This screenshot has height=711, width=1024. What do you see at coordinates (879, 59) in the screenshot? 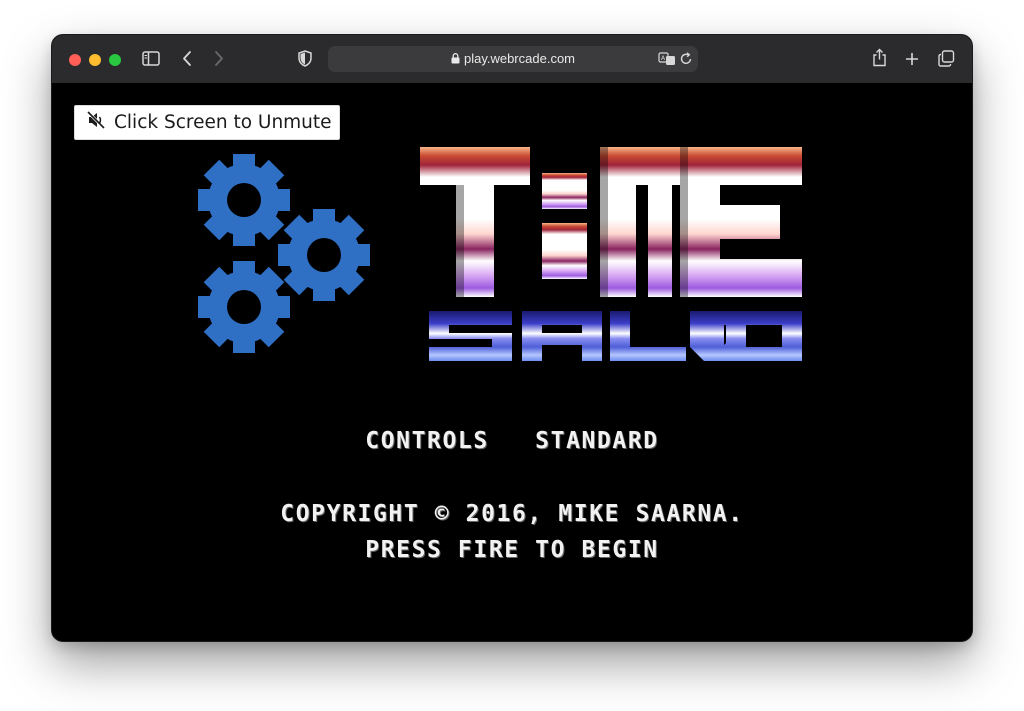
I see `share-icon` at bounding box center [879, 59].